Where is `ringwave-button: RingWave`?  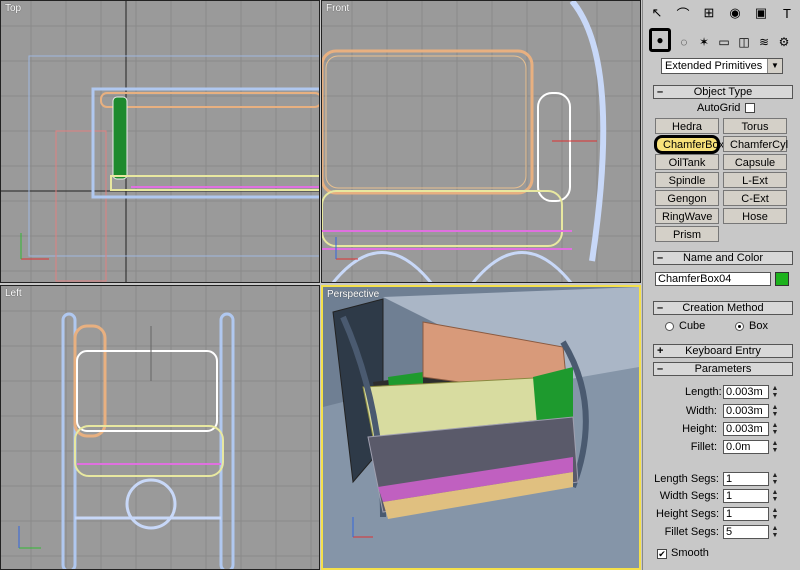 ringwave-button: RingWave is located at coordinates (687, 216).